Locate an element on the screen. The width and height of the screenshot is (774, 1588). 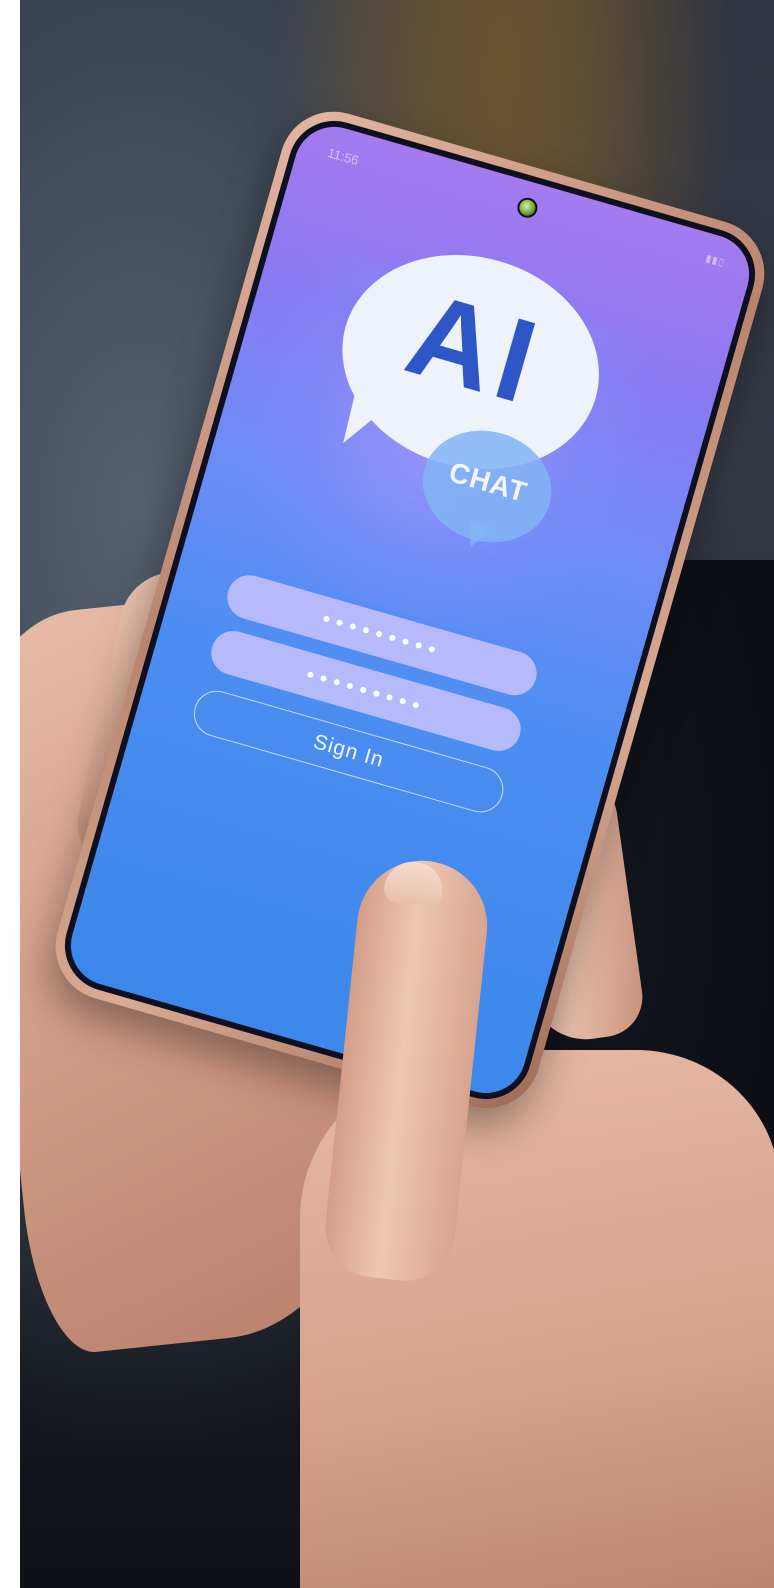
front-camera-icon is located at coordinates (527, 208).